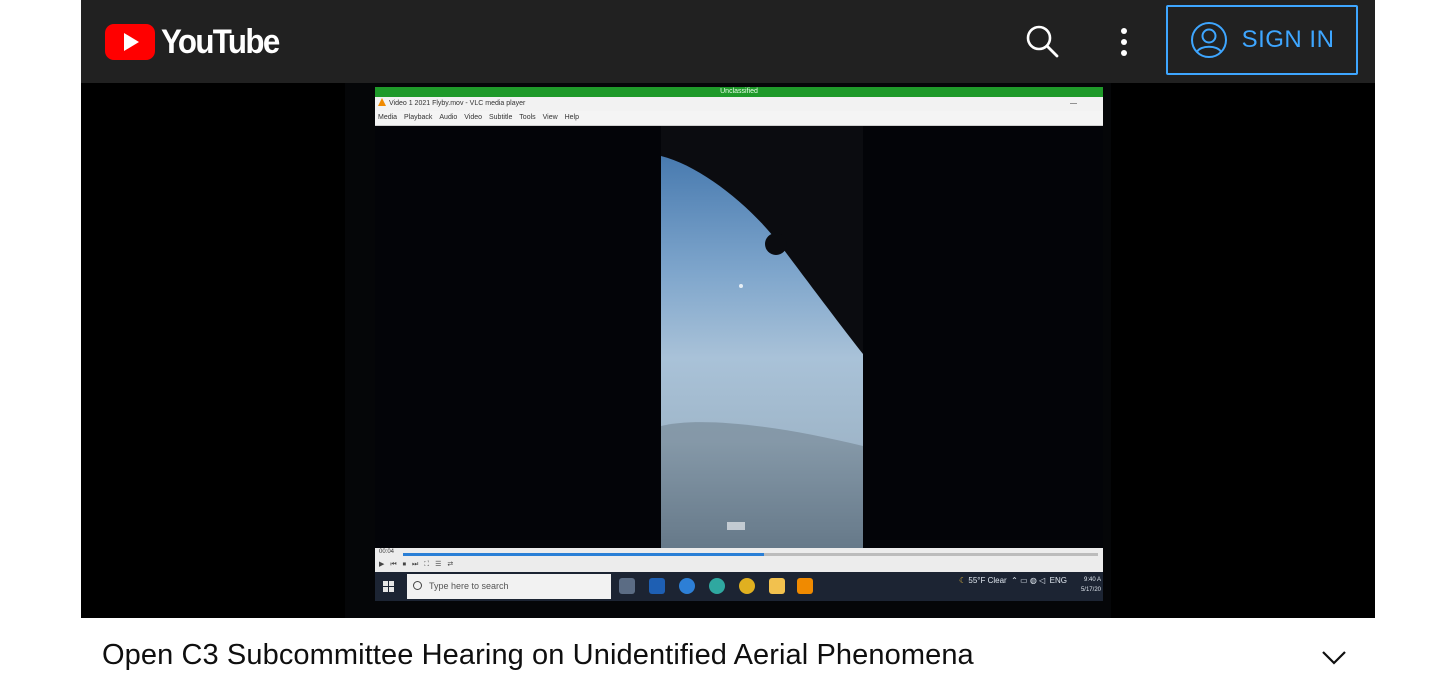 The image size is (1456, 673). What do you see at coordinates (687, 586) in the screenshot?
I see `internet-explorer-icon` at bounding box center [687, 586].